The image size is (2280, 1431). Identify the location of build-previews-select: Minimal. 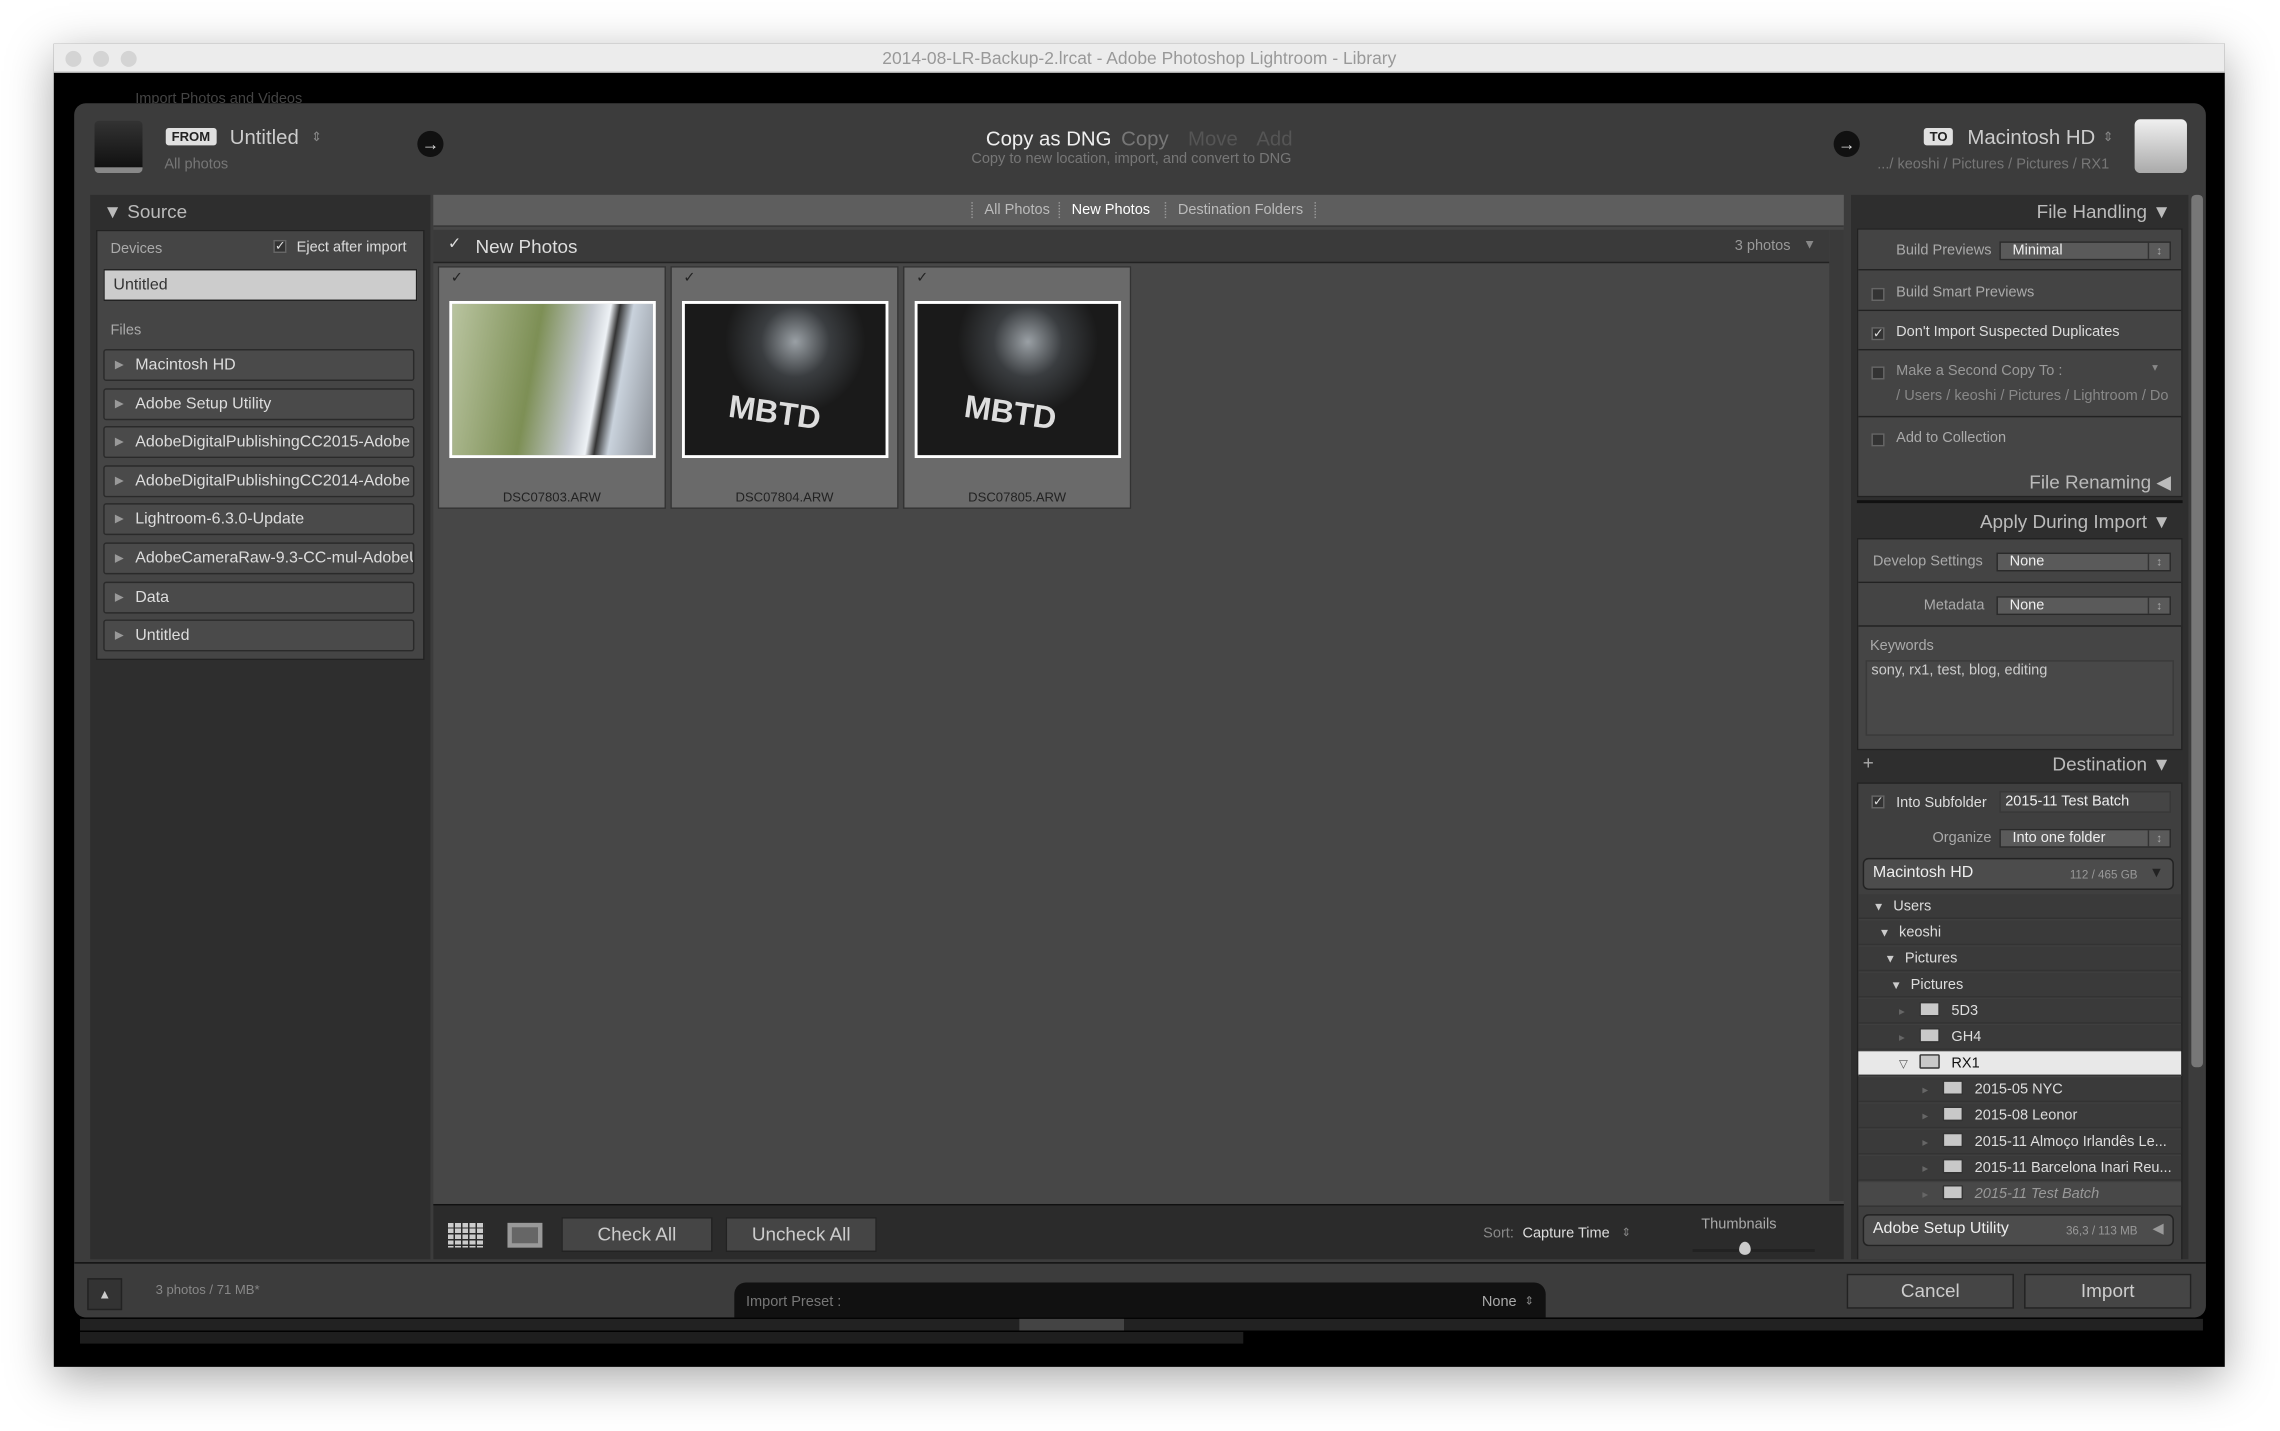
(2085, 251).